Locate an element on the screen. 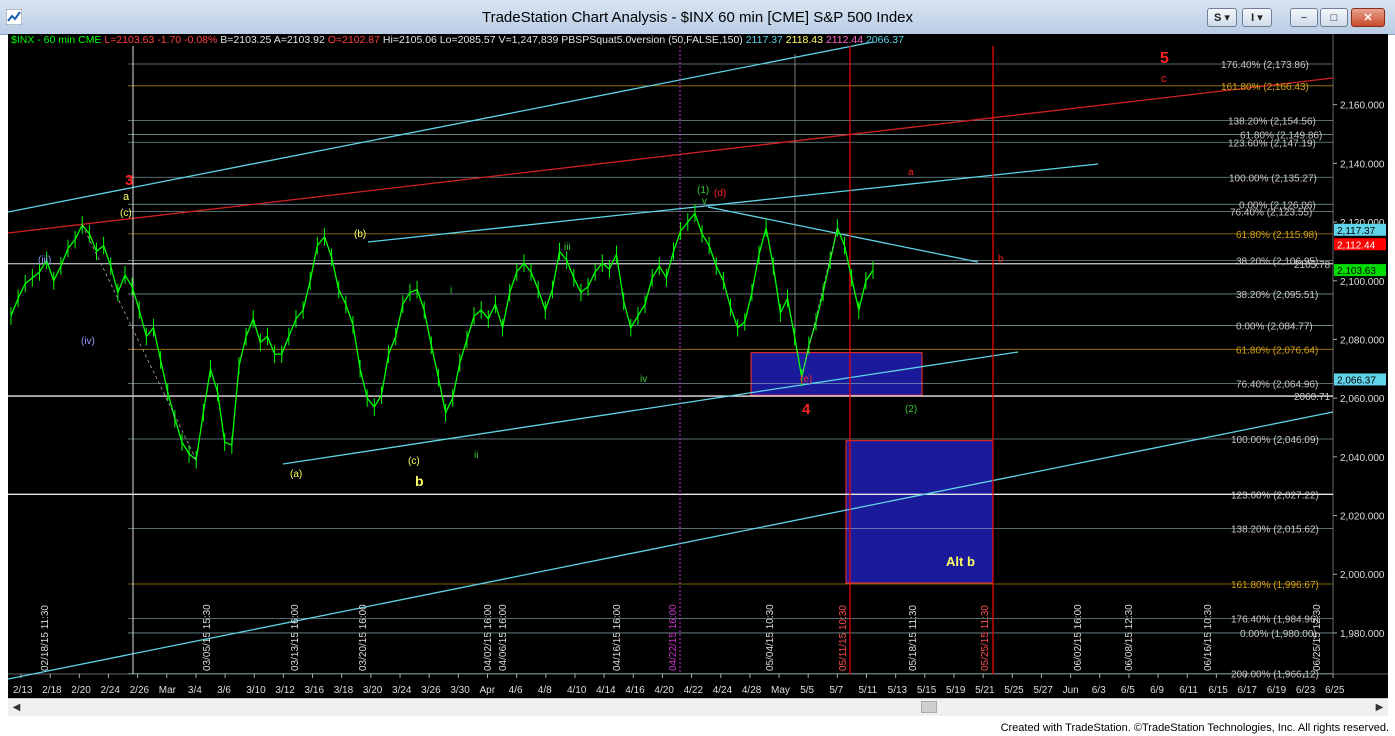 The image size is (1395, 736). x-tick-label: 4/10 is located at coordinates (577, 690).